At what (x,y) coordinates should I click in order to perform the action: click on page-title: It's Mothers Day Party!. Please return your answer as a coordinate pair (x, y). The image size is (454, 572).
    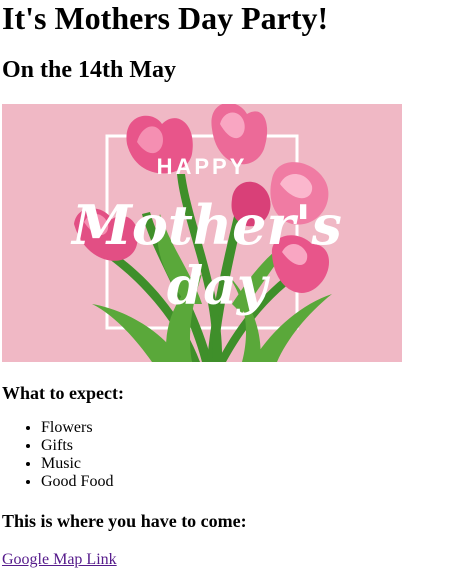
    Looking at the image, I should click on (165, 18).